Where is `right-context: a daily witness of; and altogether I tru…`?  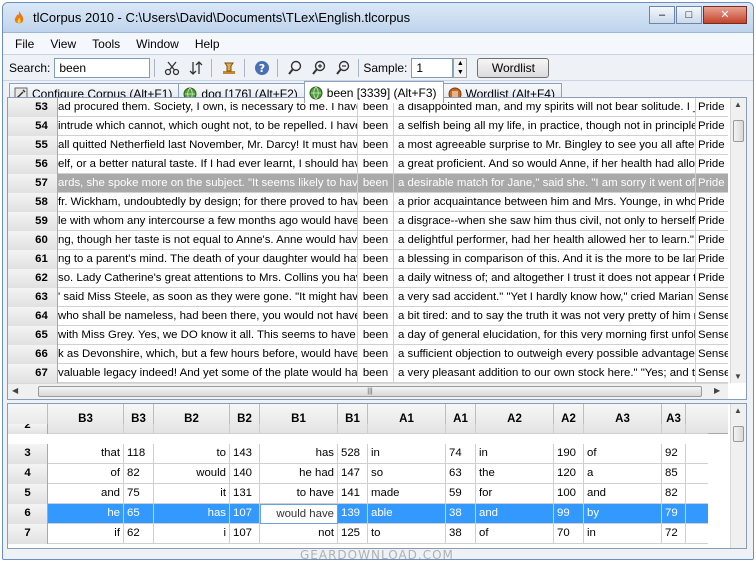
right-context: a daily witness of; and altogether I tru… is located at coordinates (545, 278).